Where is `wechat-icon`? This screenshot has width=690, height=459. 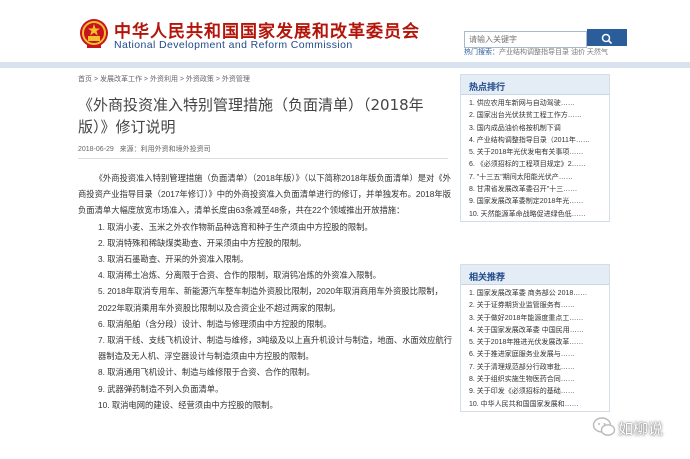 wechat-icon is located at coordinates (604, 426).